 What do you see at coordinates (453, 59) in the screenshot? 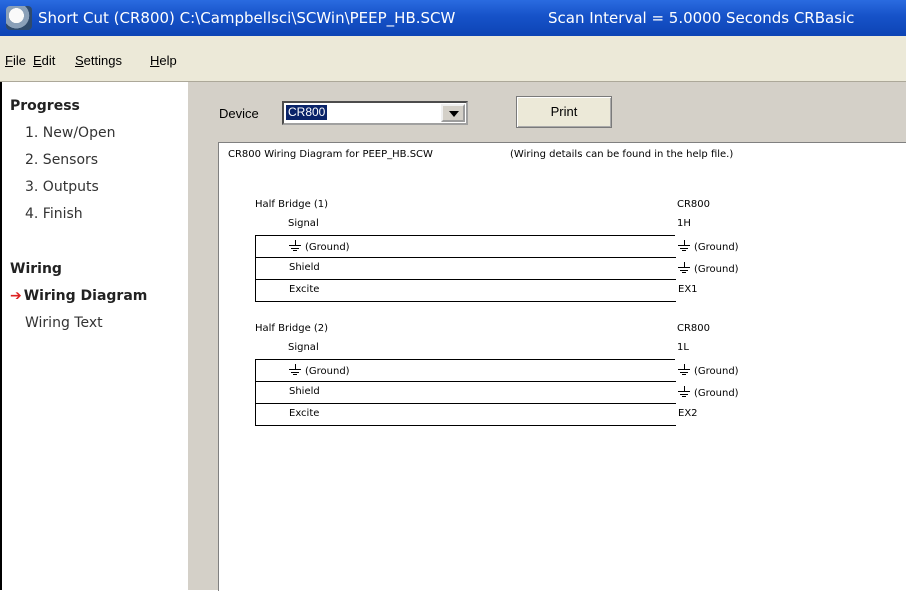
I see `menu-bar: File Edit Settings Help` at bounding box center [453, 59].